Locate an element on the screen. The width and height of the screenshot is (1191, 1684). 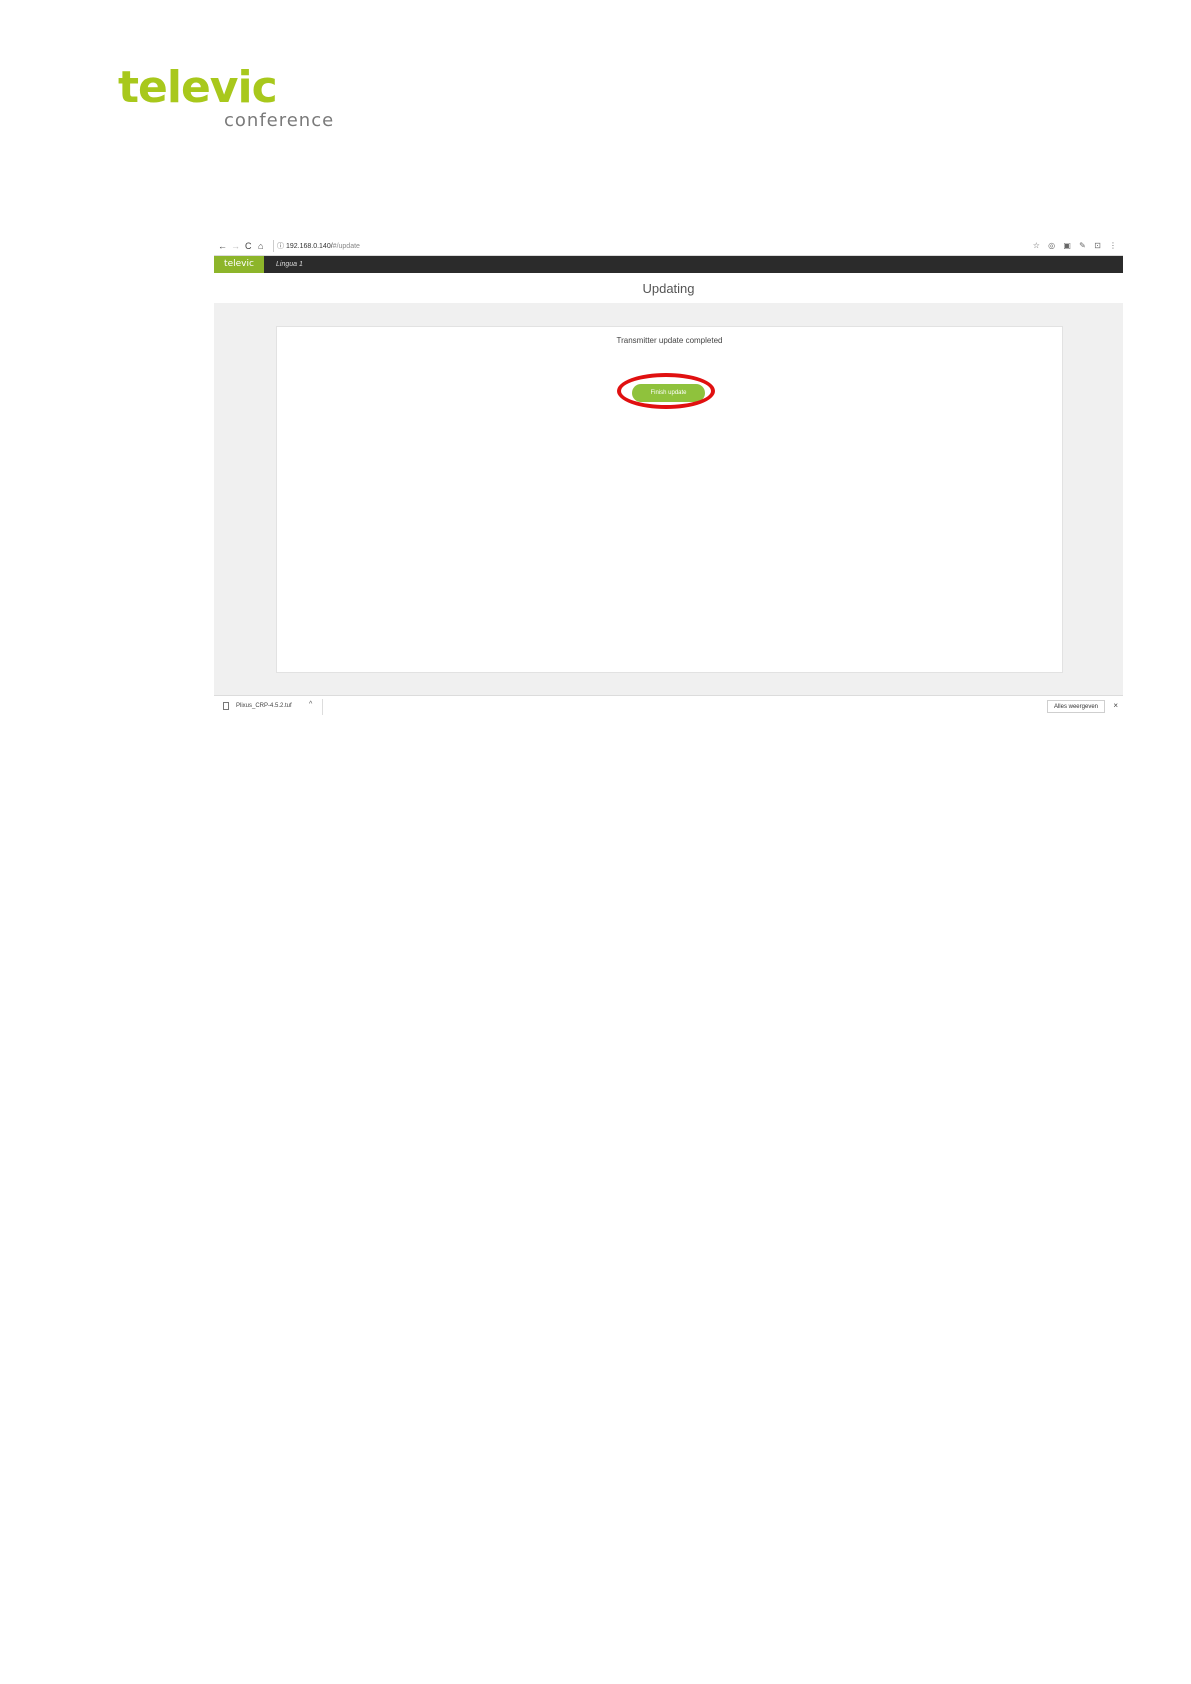
url-path: #/update is located at coordinates (346, 246).